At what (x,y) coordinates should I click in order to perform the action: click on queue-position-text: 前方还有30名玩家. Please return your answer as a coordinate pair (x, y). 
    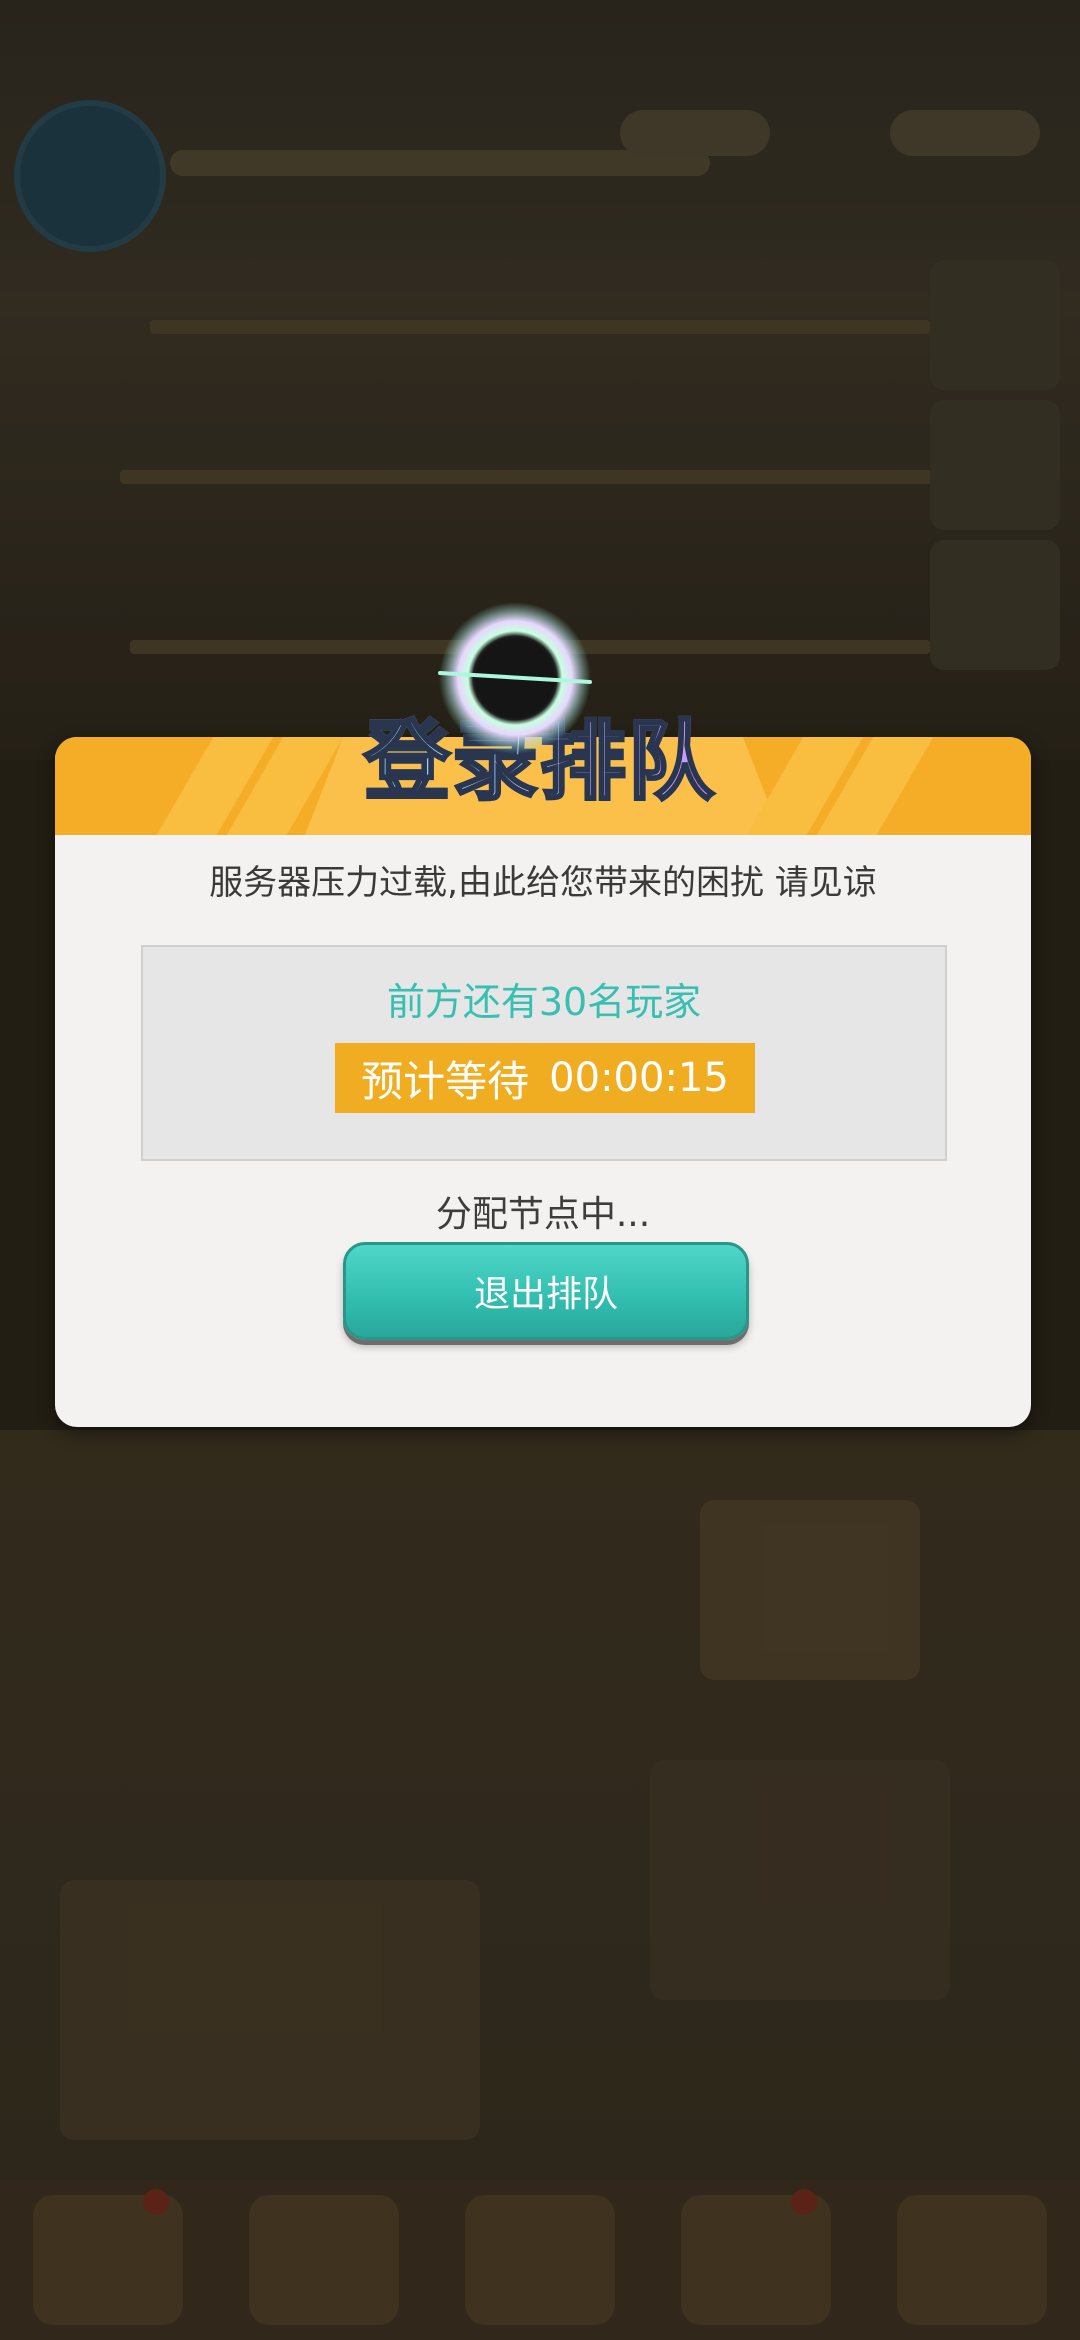
    Looking at the image, I should click on (544, 1002).